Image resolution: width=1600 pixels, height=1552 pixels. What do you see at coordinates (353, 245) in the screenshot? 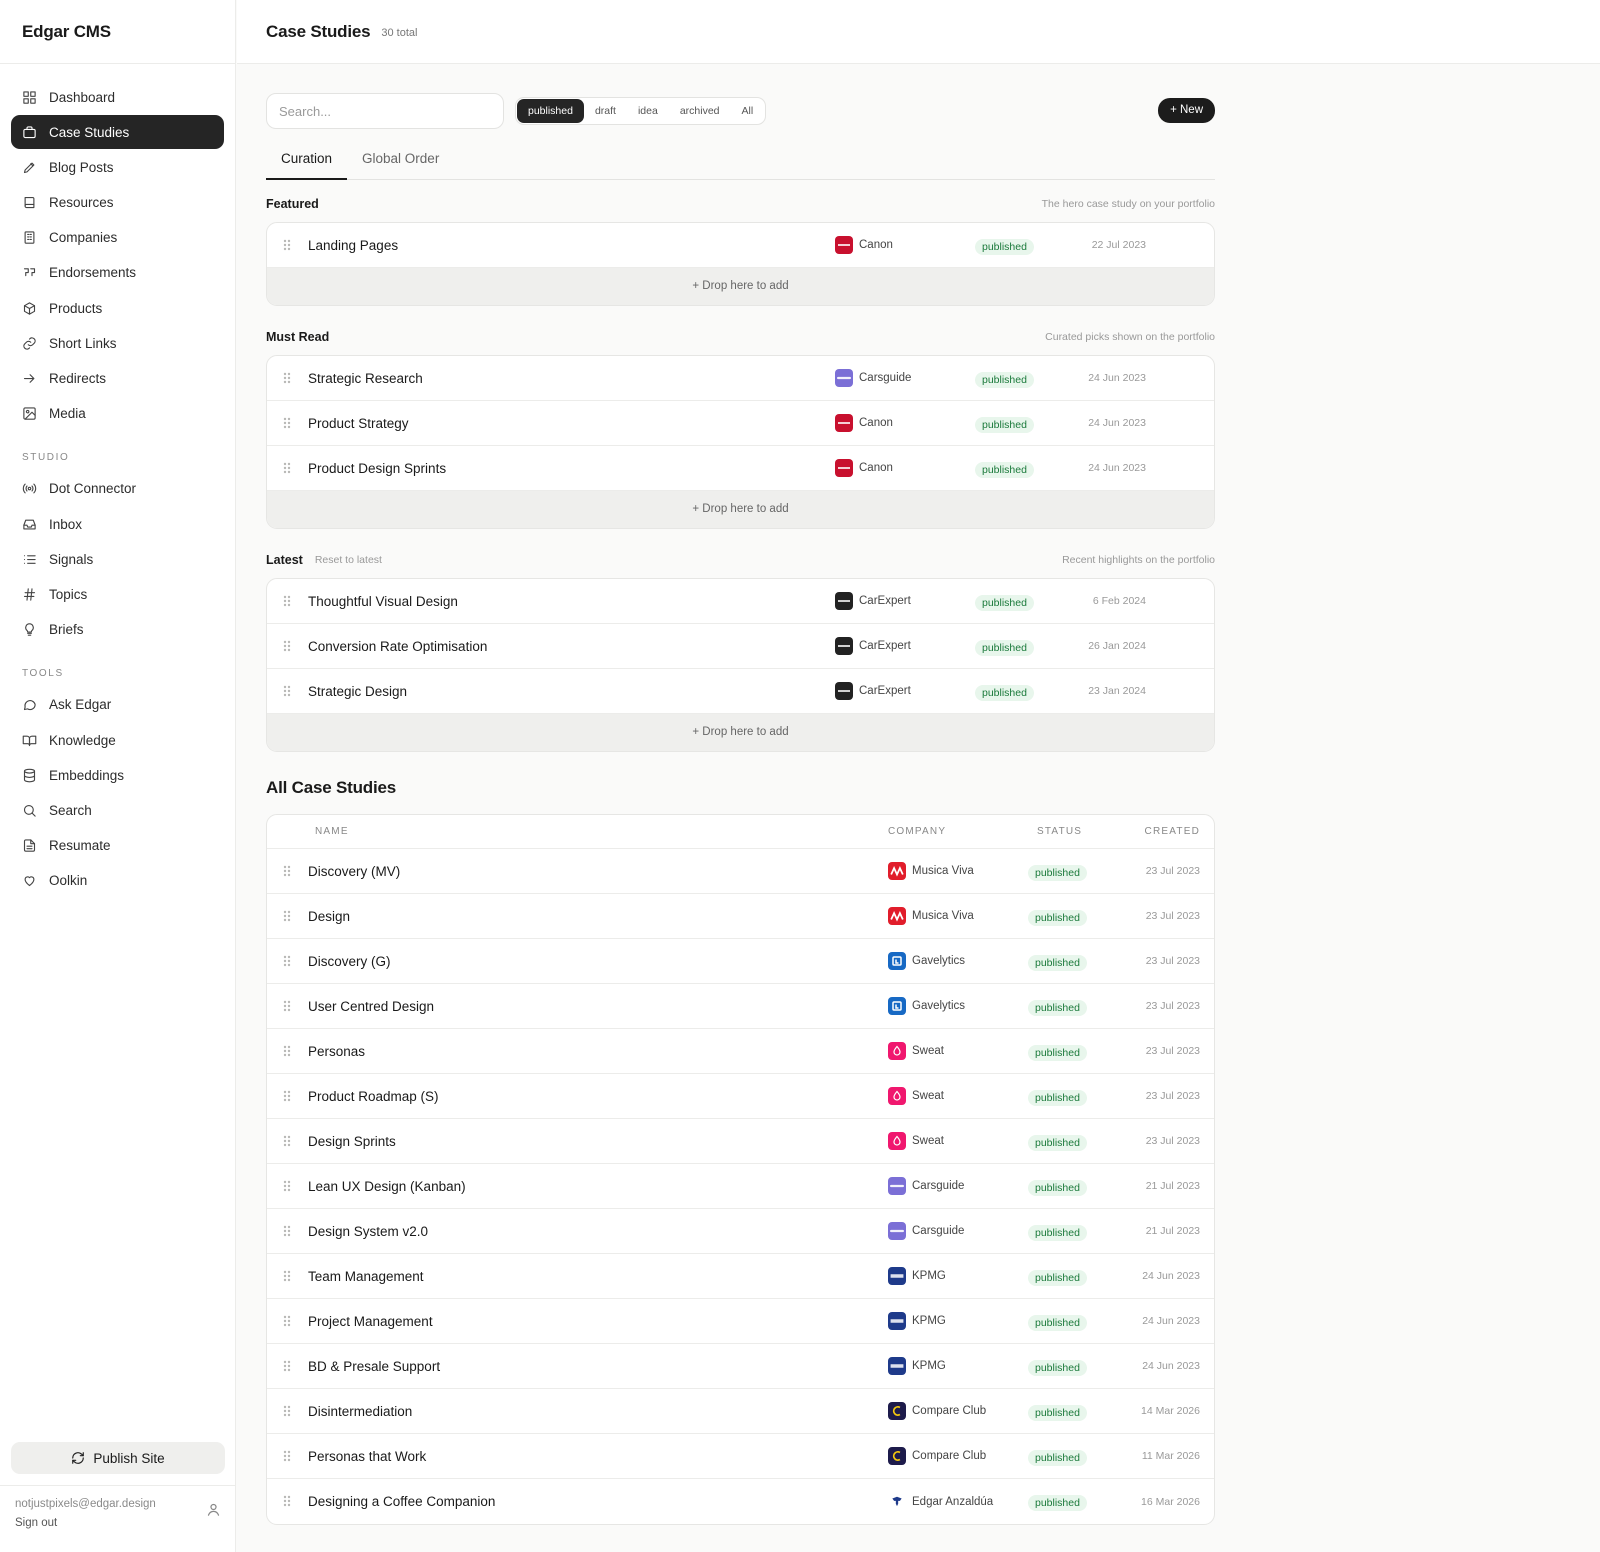
I see `case-study-name: Landing Pages` at bounding box center [353, 245].